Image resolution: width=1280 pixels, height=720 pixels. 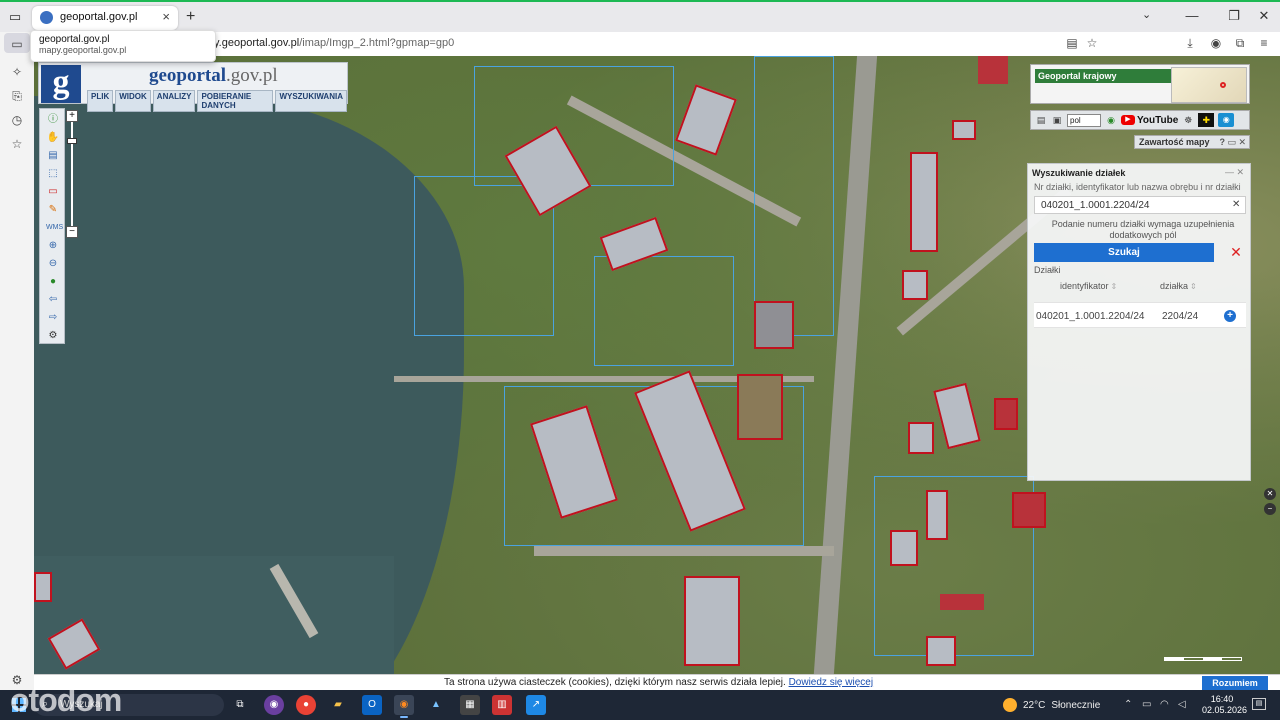 I want to click on task-view-icon: ⧉, so click(x=240, y=705).